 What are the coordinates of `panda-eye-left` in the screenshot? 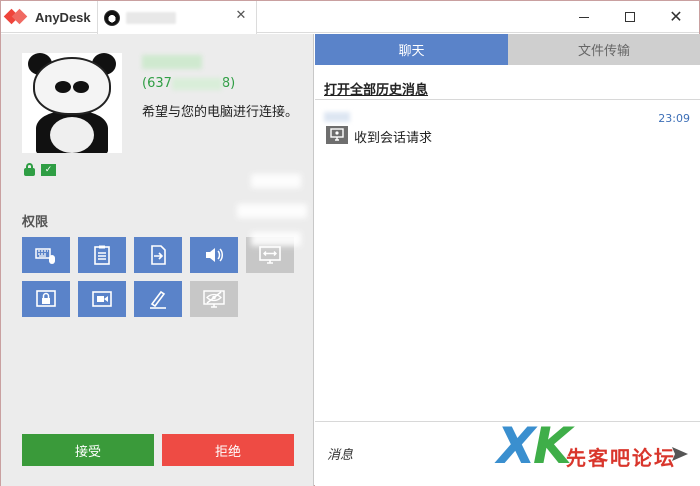 It's located at (63, 87).